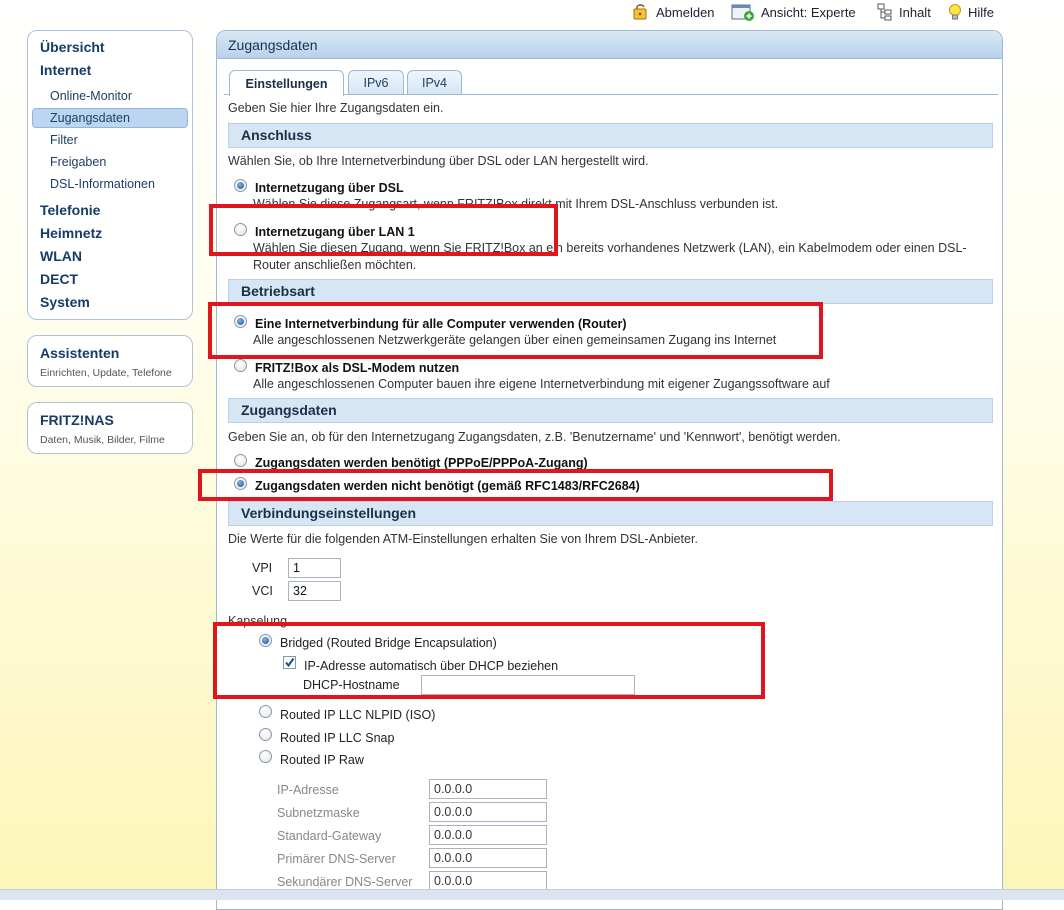 The width and height of the screenshot is (1064, 910). What do you see at coordinates (532, 894) in the screenshot?
I see `status-bar` at bounding box center [532, 894].